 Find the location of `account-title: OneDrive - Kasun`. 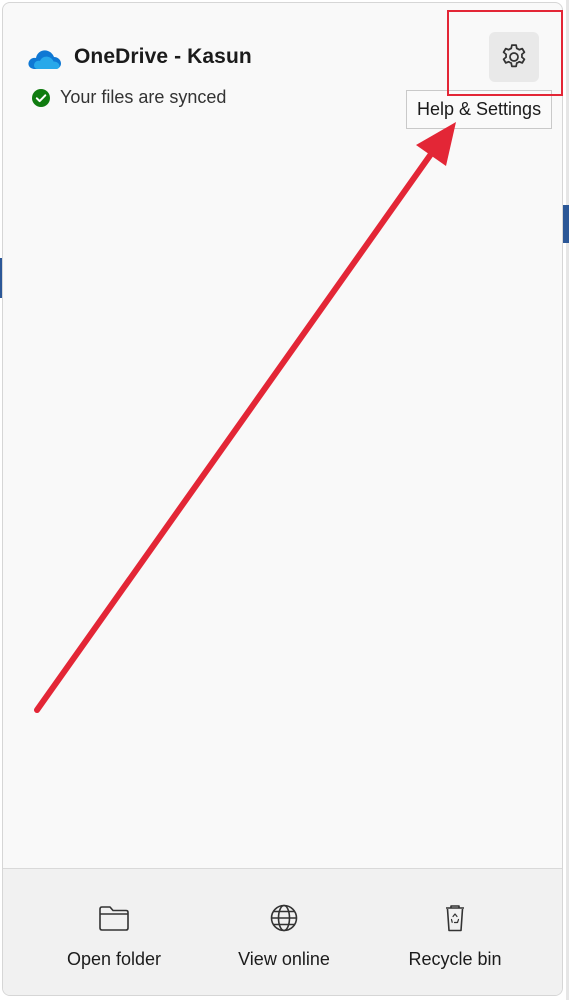

account-title: OneDrive - Kasun is located at coordinates (163, 56).